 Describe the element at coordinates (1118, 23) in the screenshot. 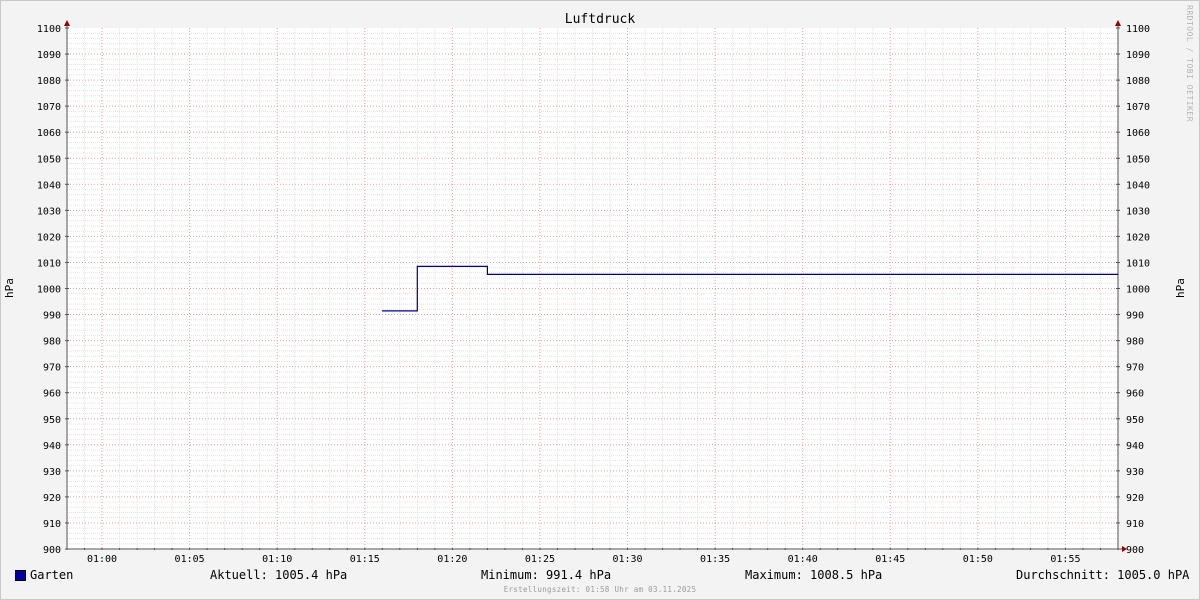

I see `y-axis-arrow-right` at that location.